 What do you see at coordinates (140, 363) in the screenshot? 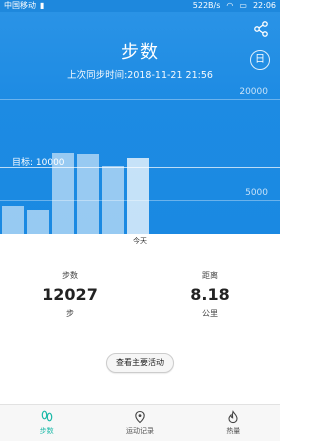
I see `view-main-activity-button: 查看主要活动` at bounding box center [140, 363].